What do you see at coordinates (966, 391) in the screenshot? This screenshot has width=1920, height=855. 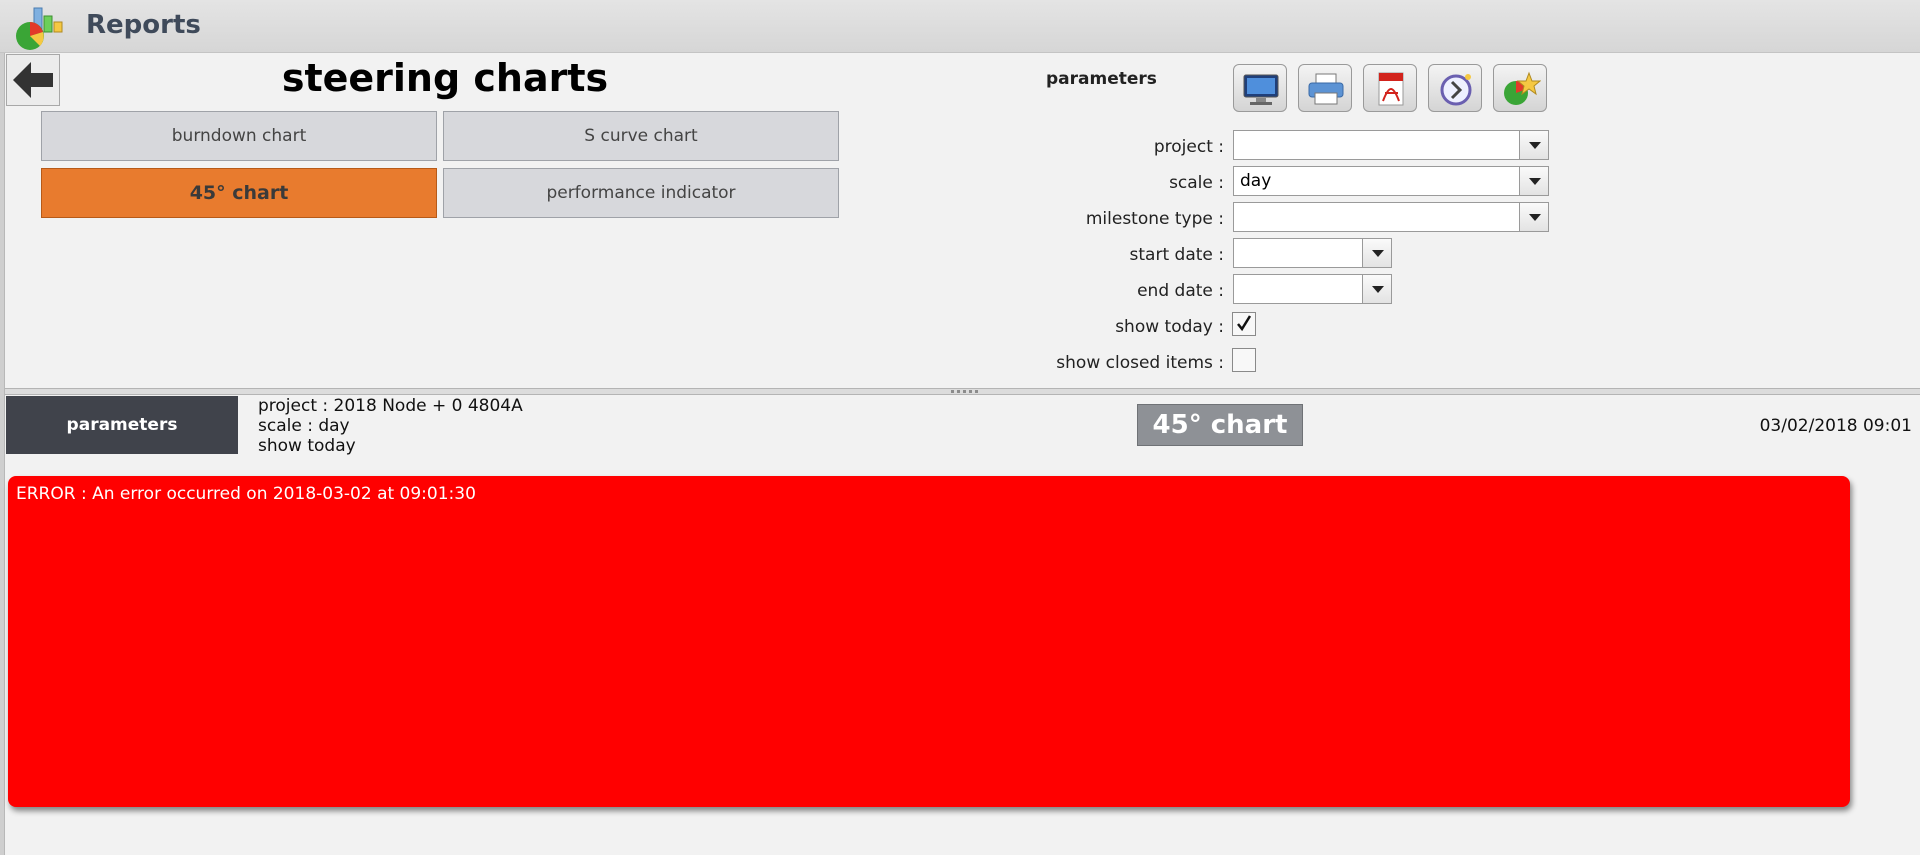 I see `splitter-grip` at bounding box center [966, 391].